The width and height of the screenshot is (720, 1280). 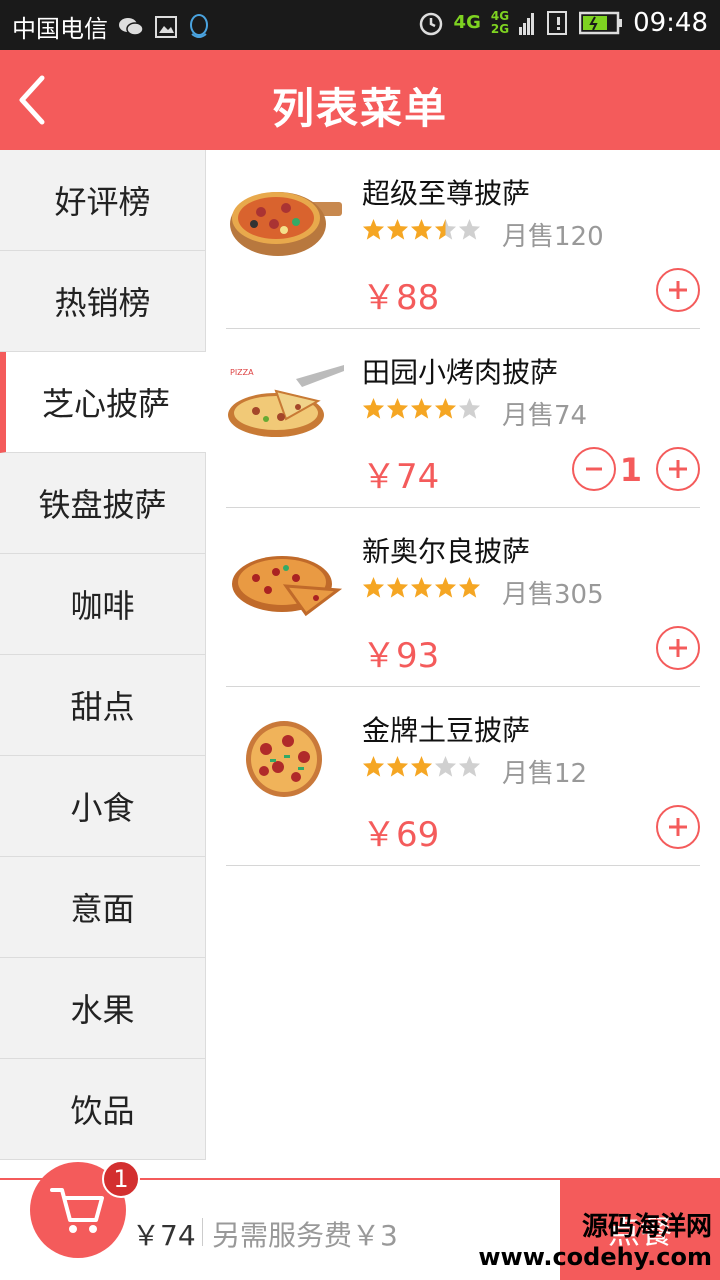 I want to click on remove-button, so click(x=594, y=469).